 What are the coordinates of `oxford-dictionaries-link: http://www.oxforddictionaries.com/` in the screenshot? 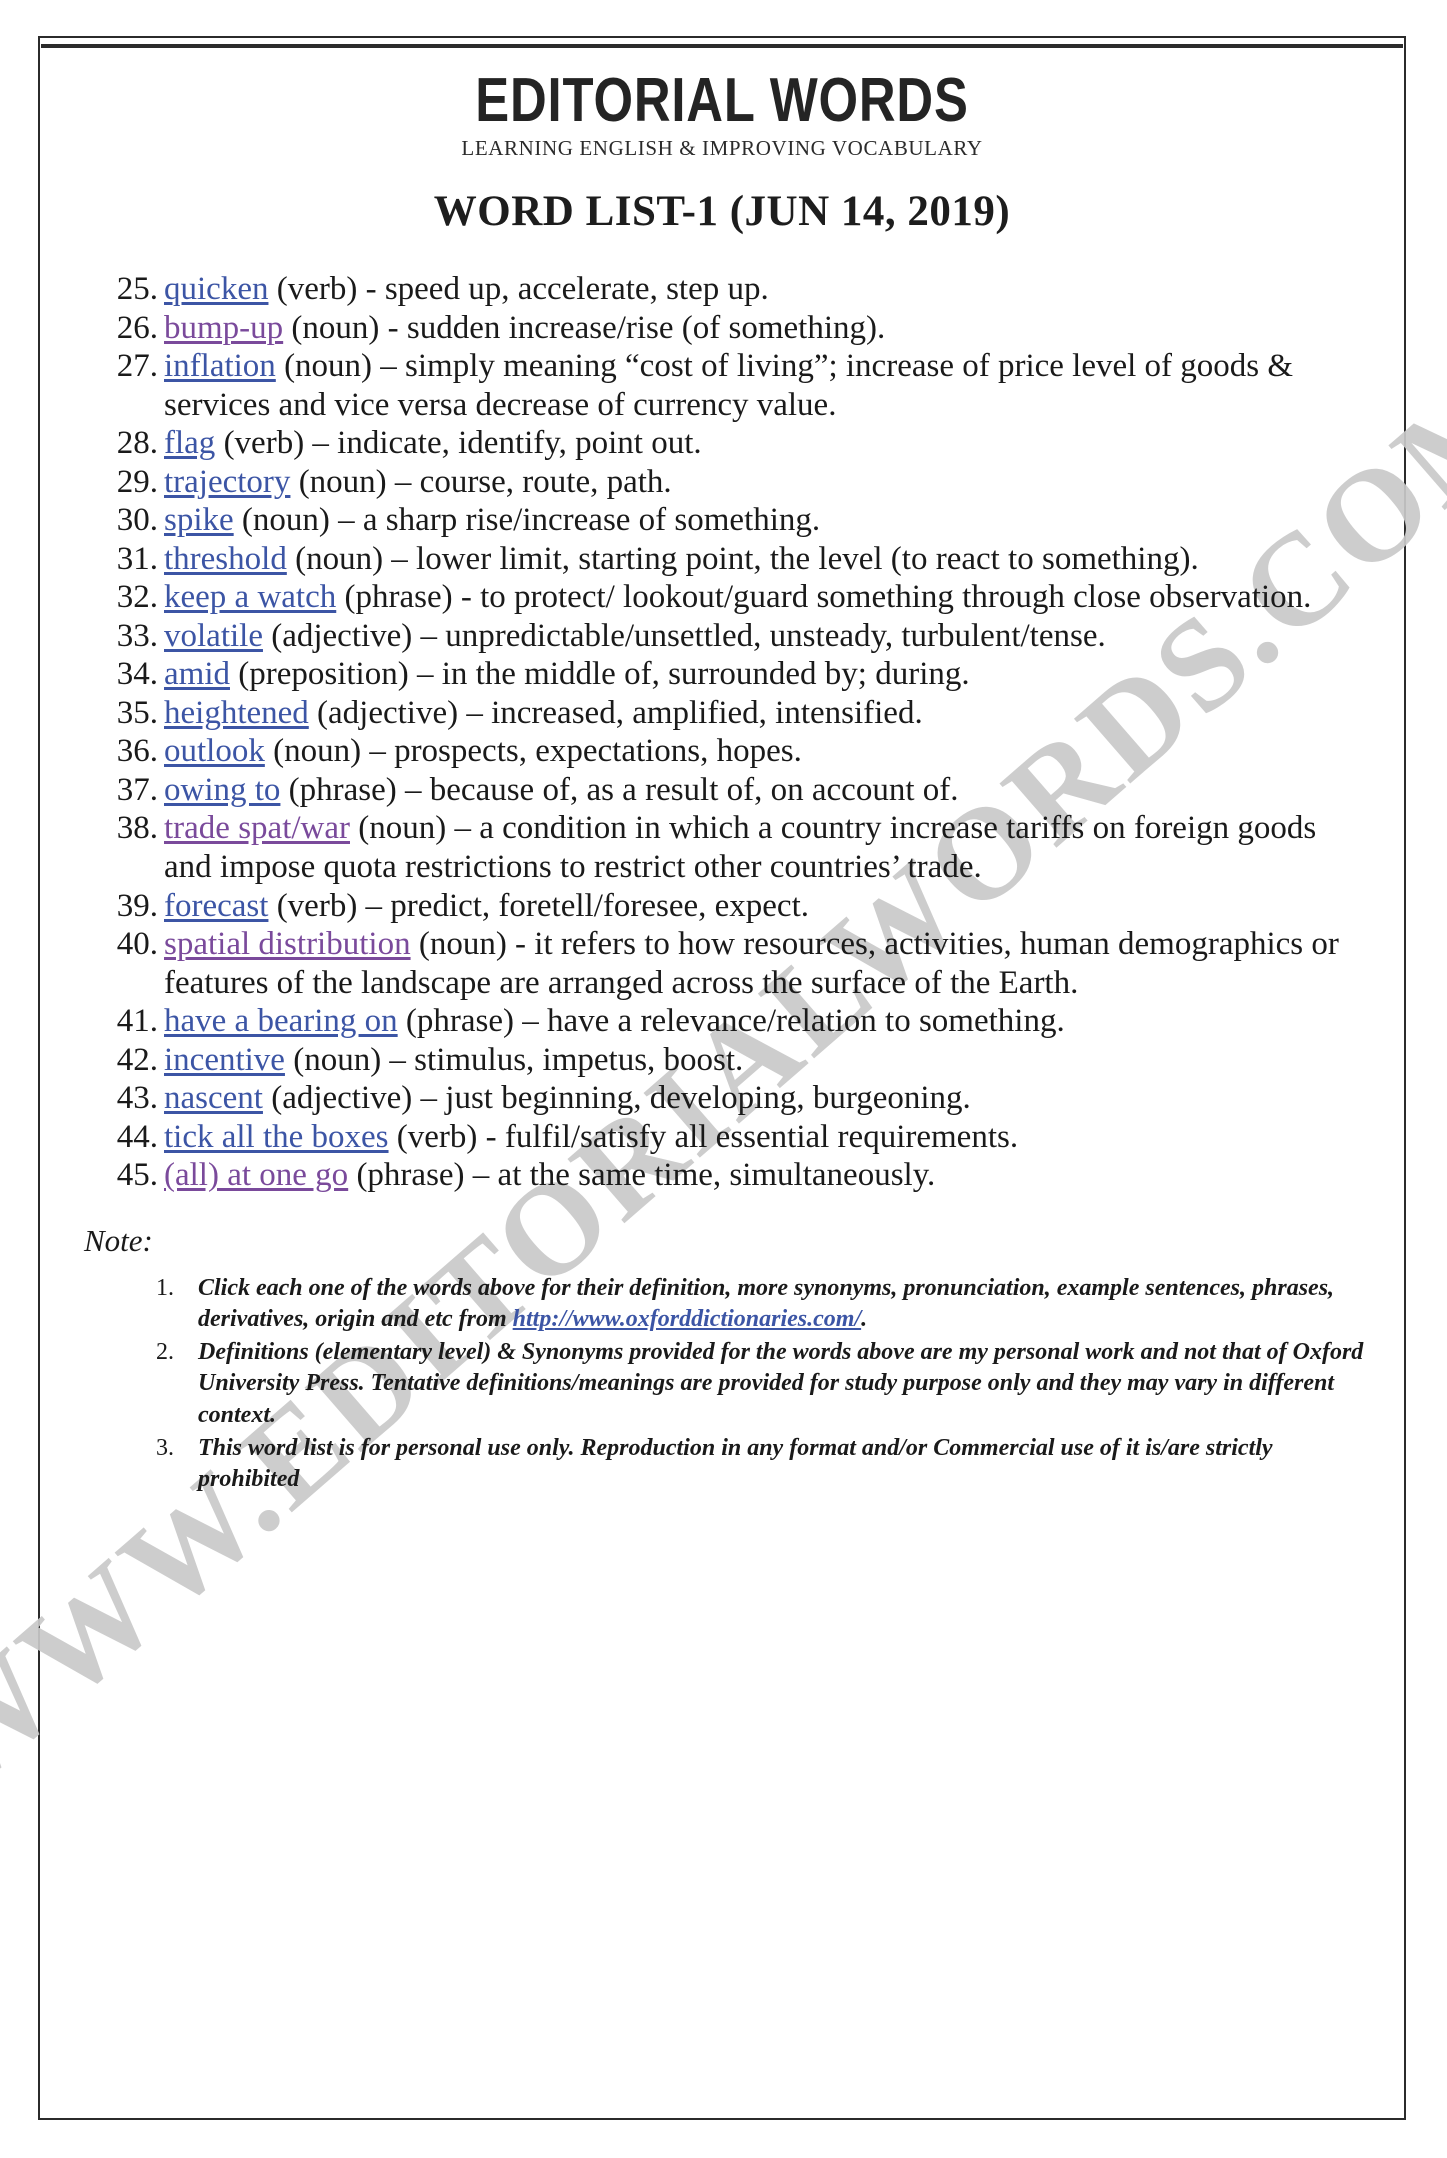 It's located at (687, 1319).